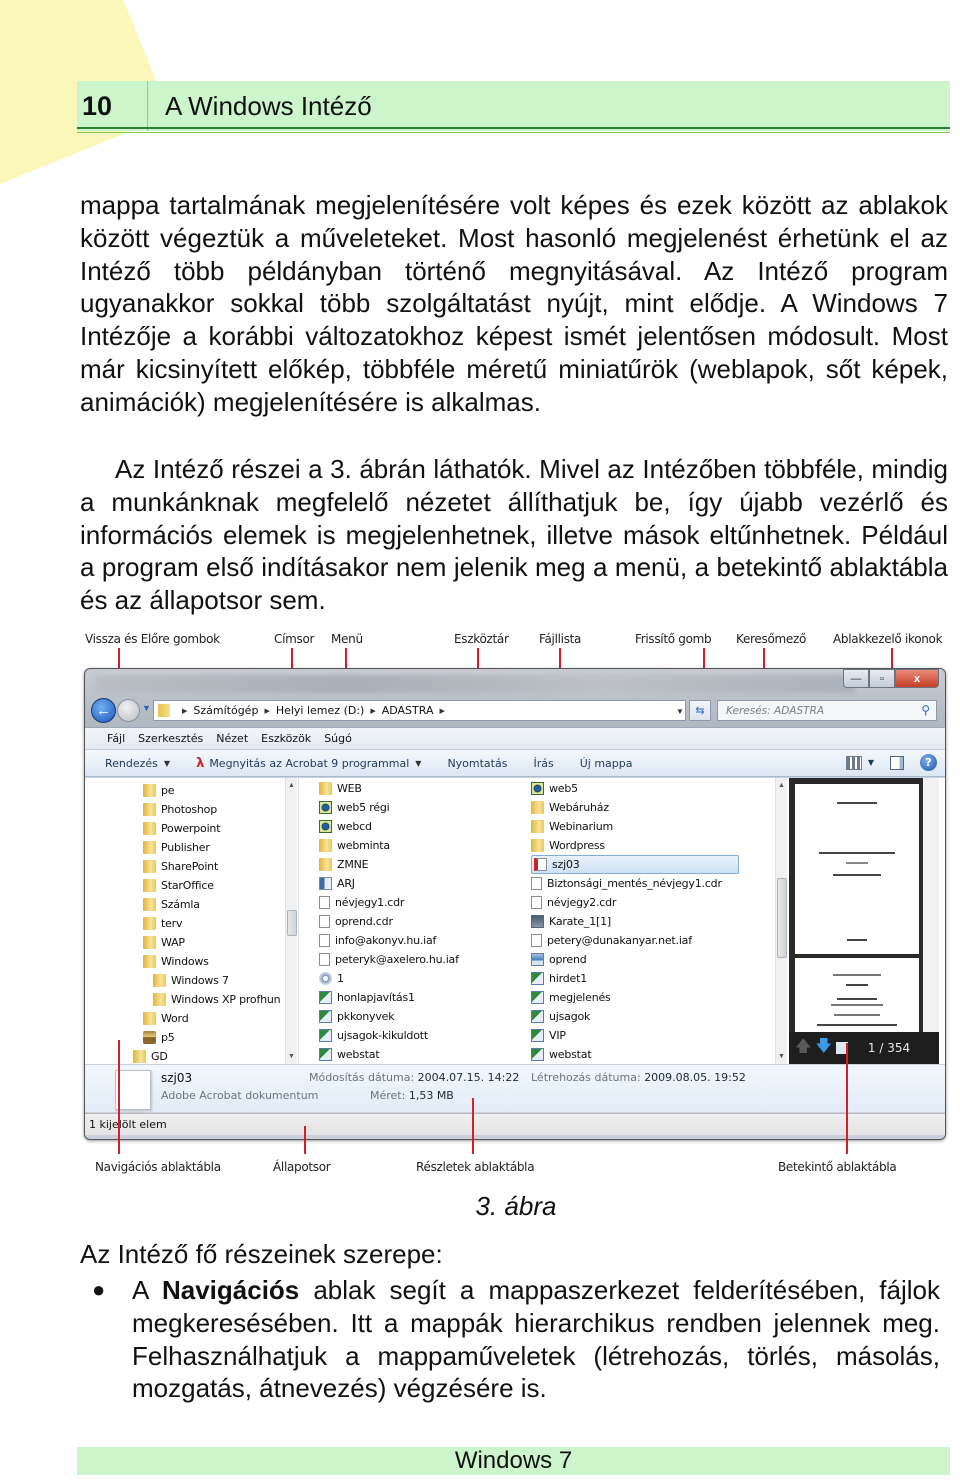 This screenshot has width=960, height=1481. I want to click on document-icon, so click(536, 902).